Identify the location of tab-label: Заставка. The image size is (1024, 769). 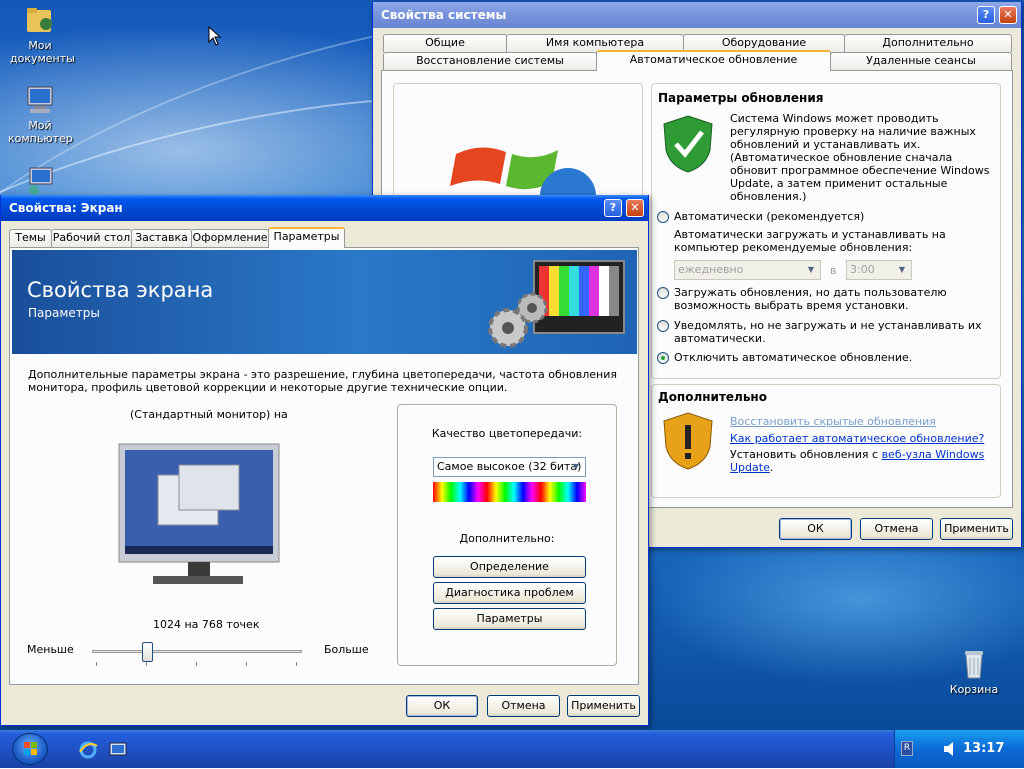
(161, 237).